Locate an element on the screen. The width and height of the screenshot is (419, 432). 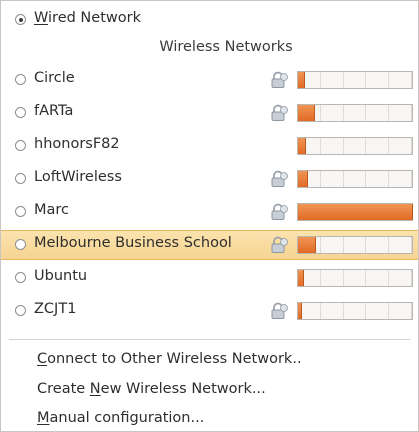
network-item: Marc is located at coordinates (209, 212).